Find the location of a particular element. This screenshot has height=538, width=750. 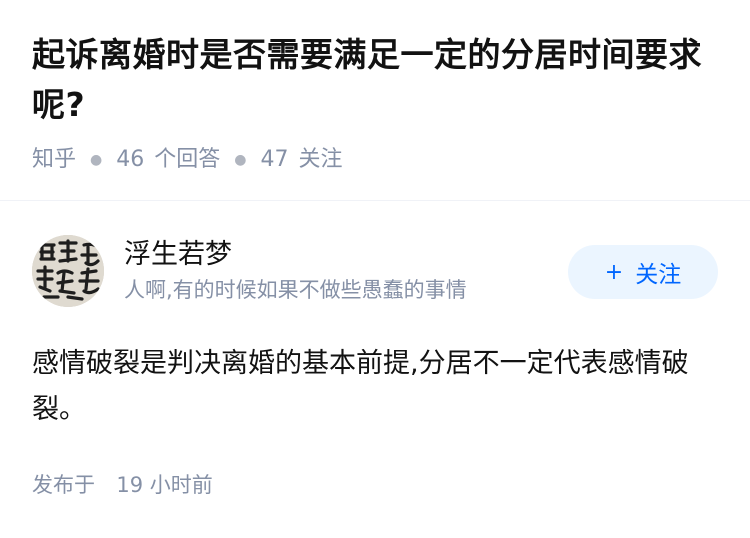

follow-button: + 关注 is located at coordinates (643, 272).